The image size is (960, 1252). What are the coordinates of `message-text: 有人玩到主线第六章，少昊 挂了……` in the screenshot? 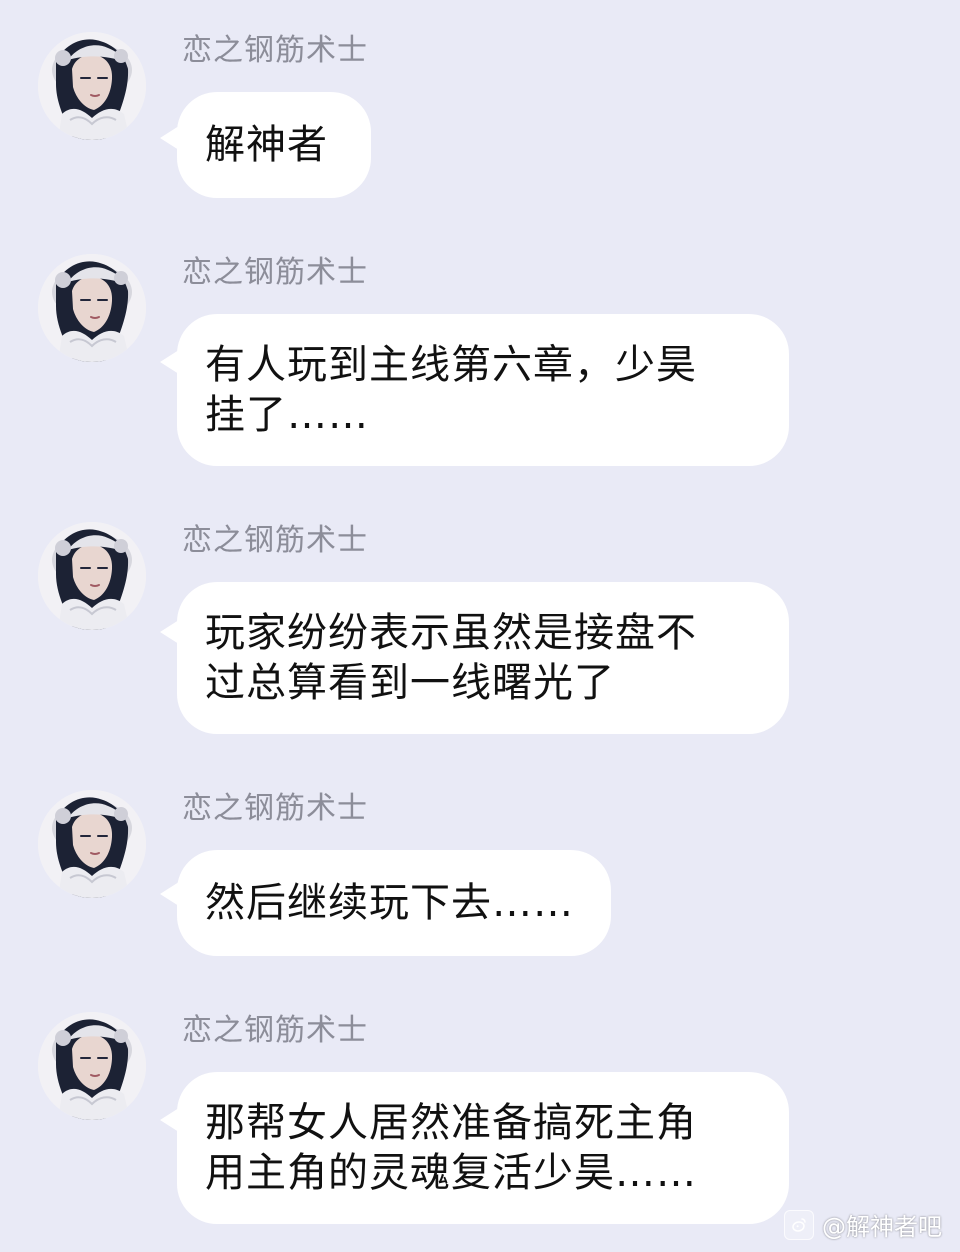 It's located at (451, 390).